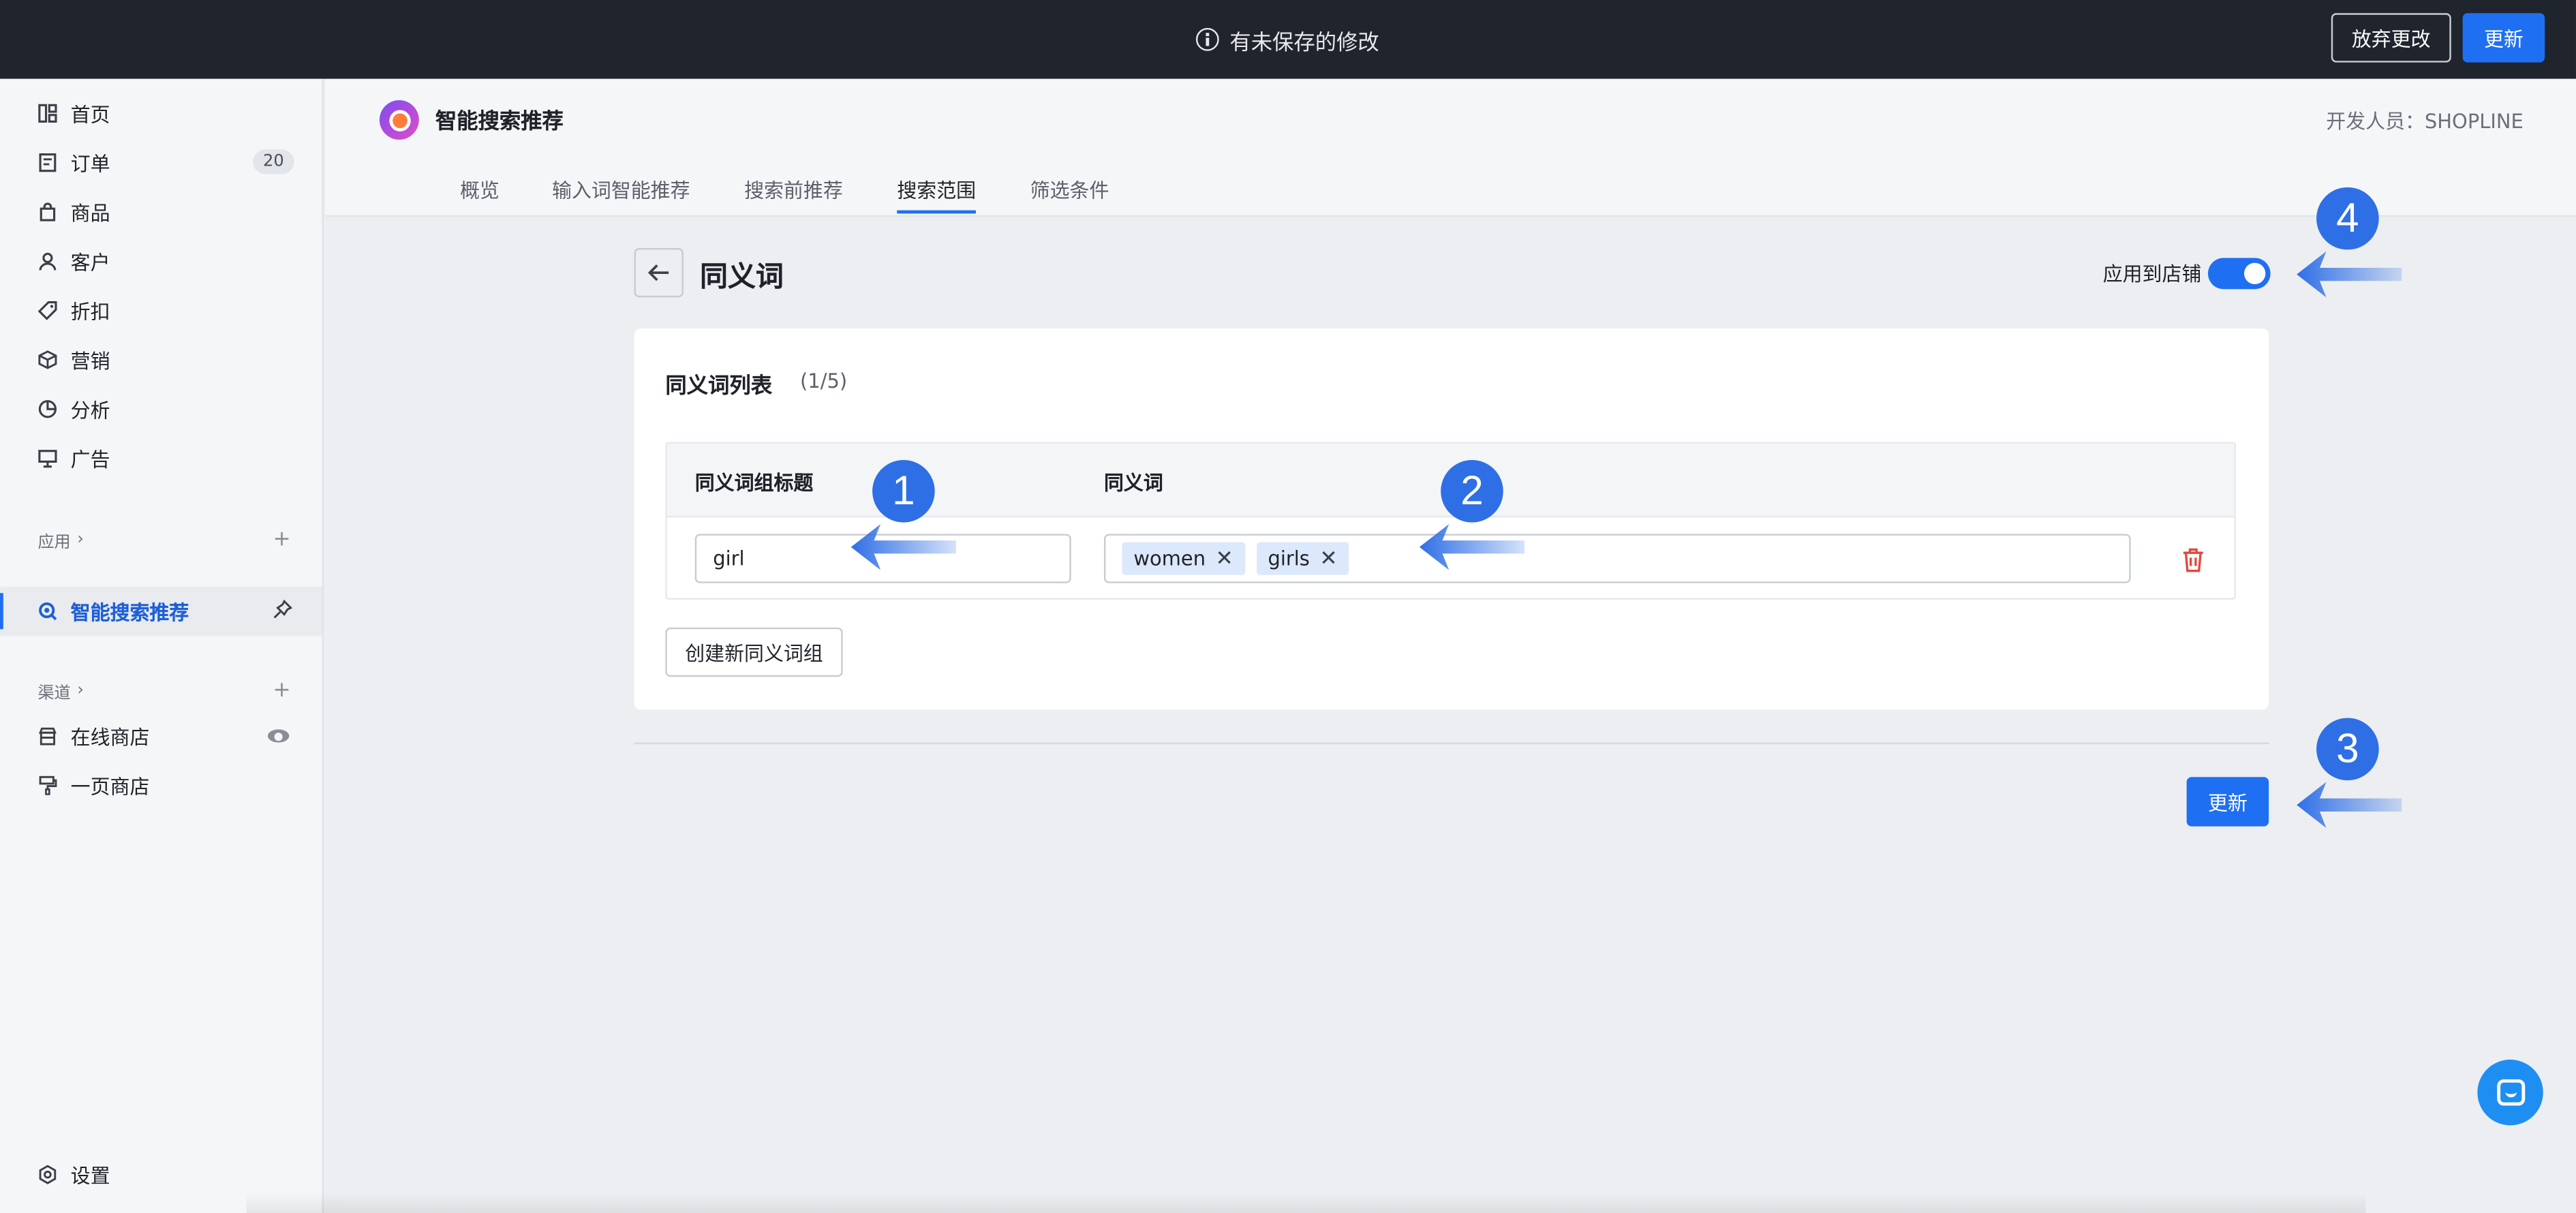 The width and height of the screenshot is (2576, 1213). Describe the element at coordinates (161, 310) in the screenshot. I see `sidebar-item-discounts: 折扣` at that location.